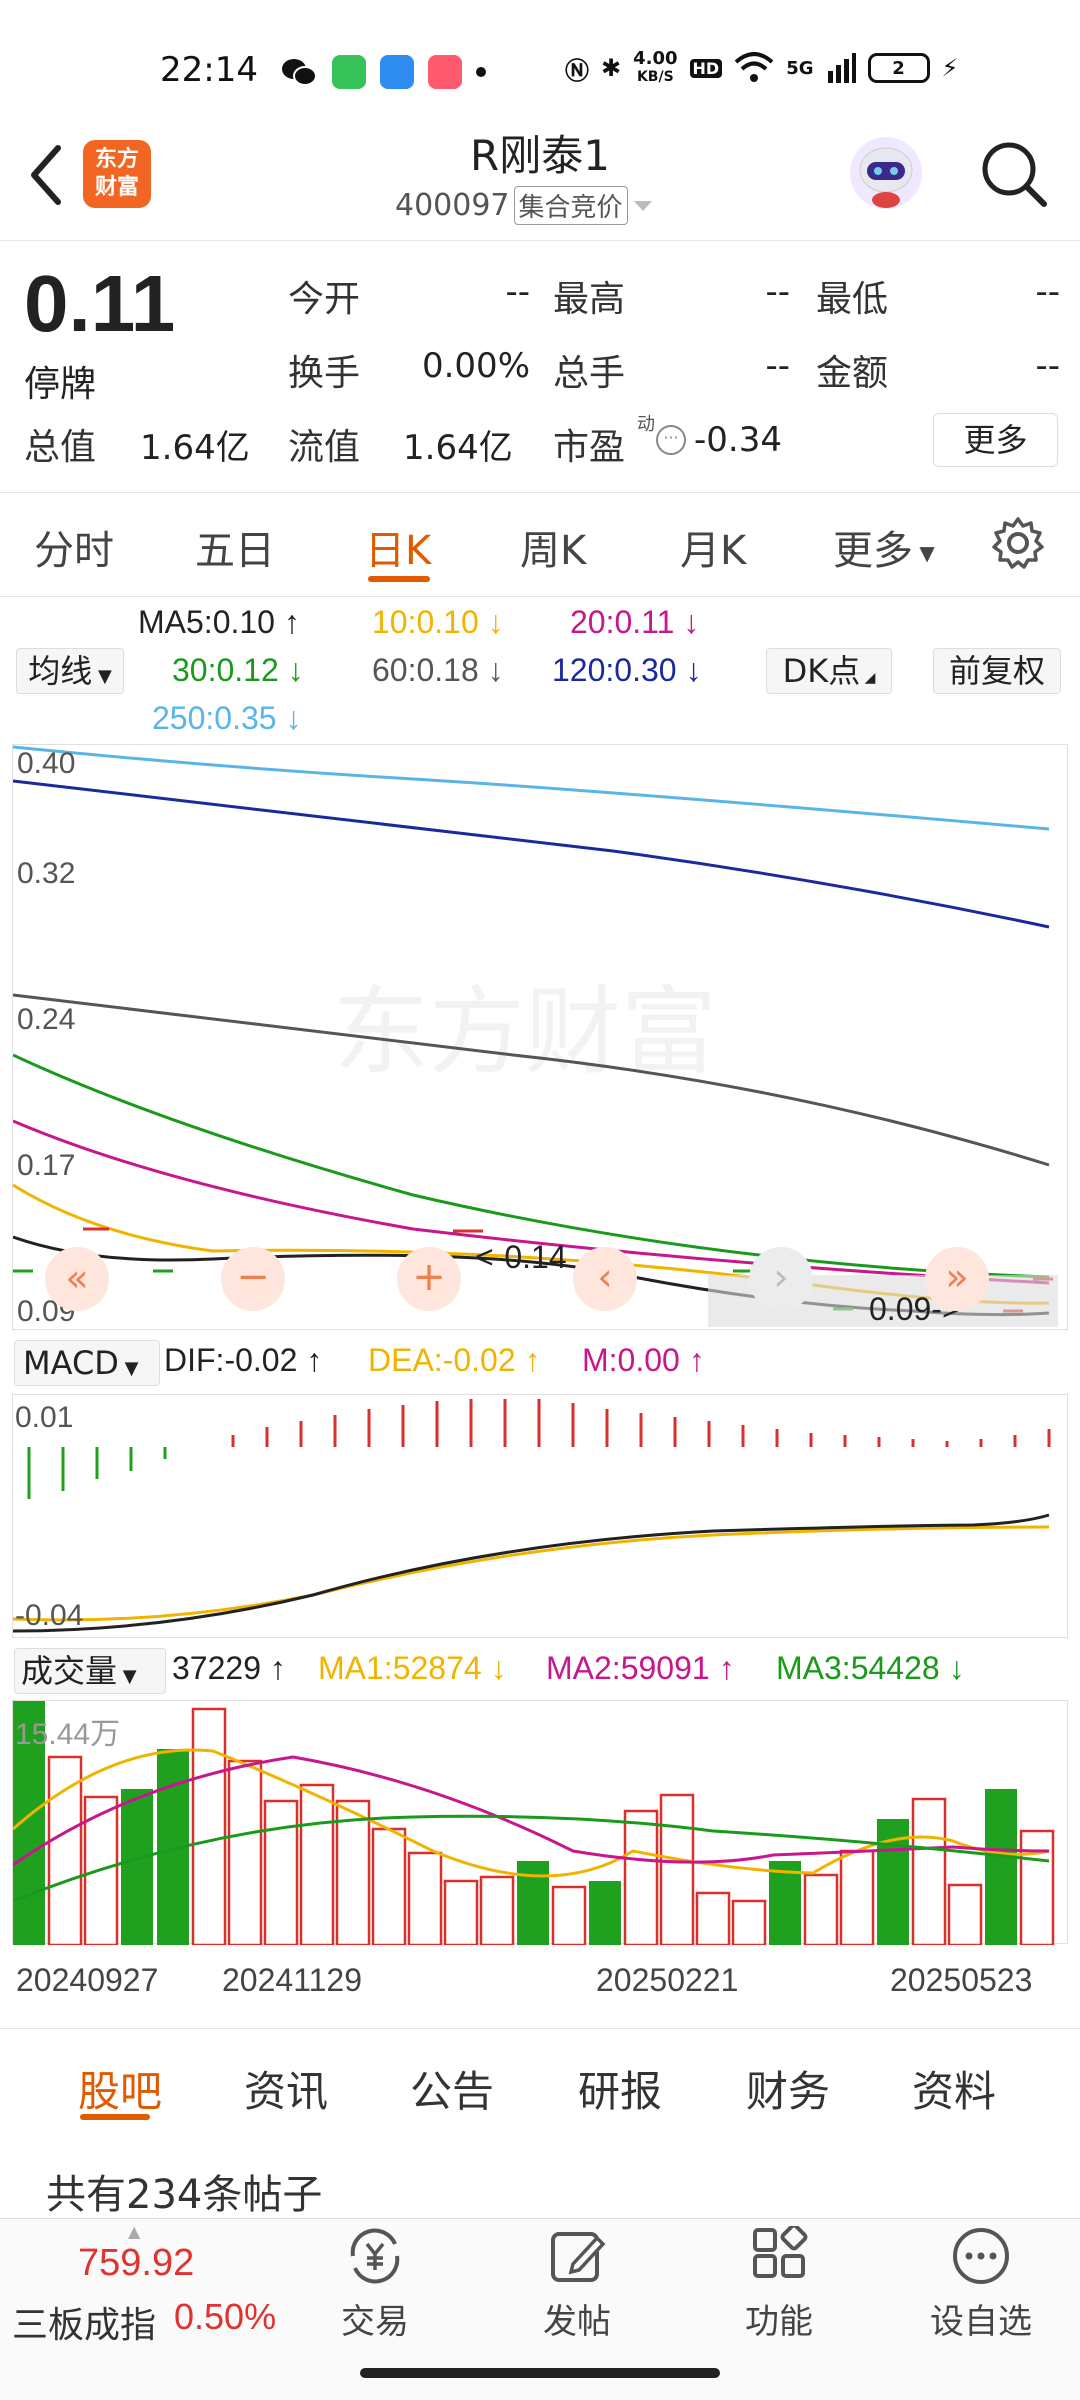 The image size is (1080, 2400). I want to click on stock-subtitle: 400097 集合竞价, so click(524, 205).